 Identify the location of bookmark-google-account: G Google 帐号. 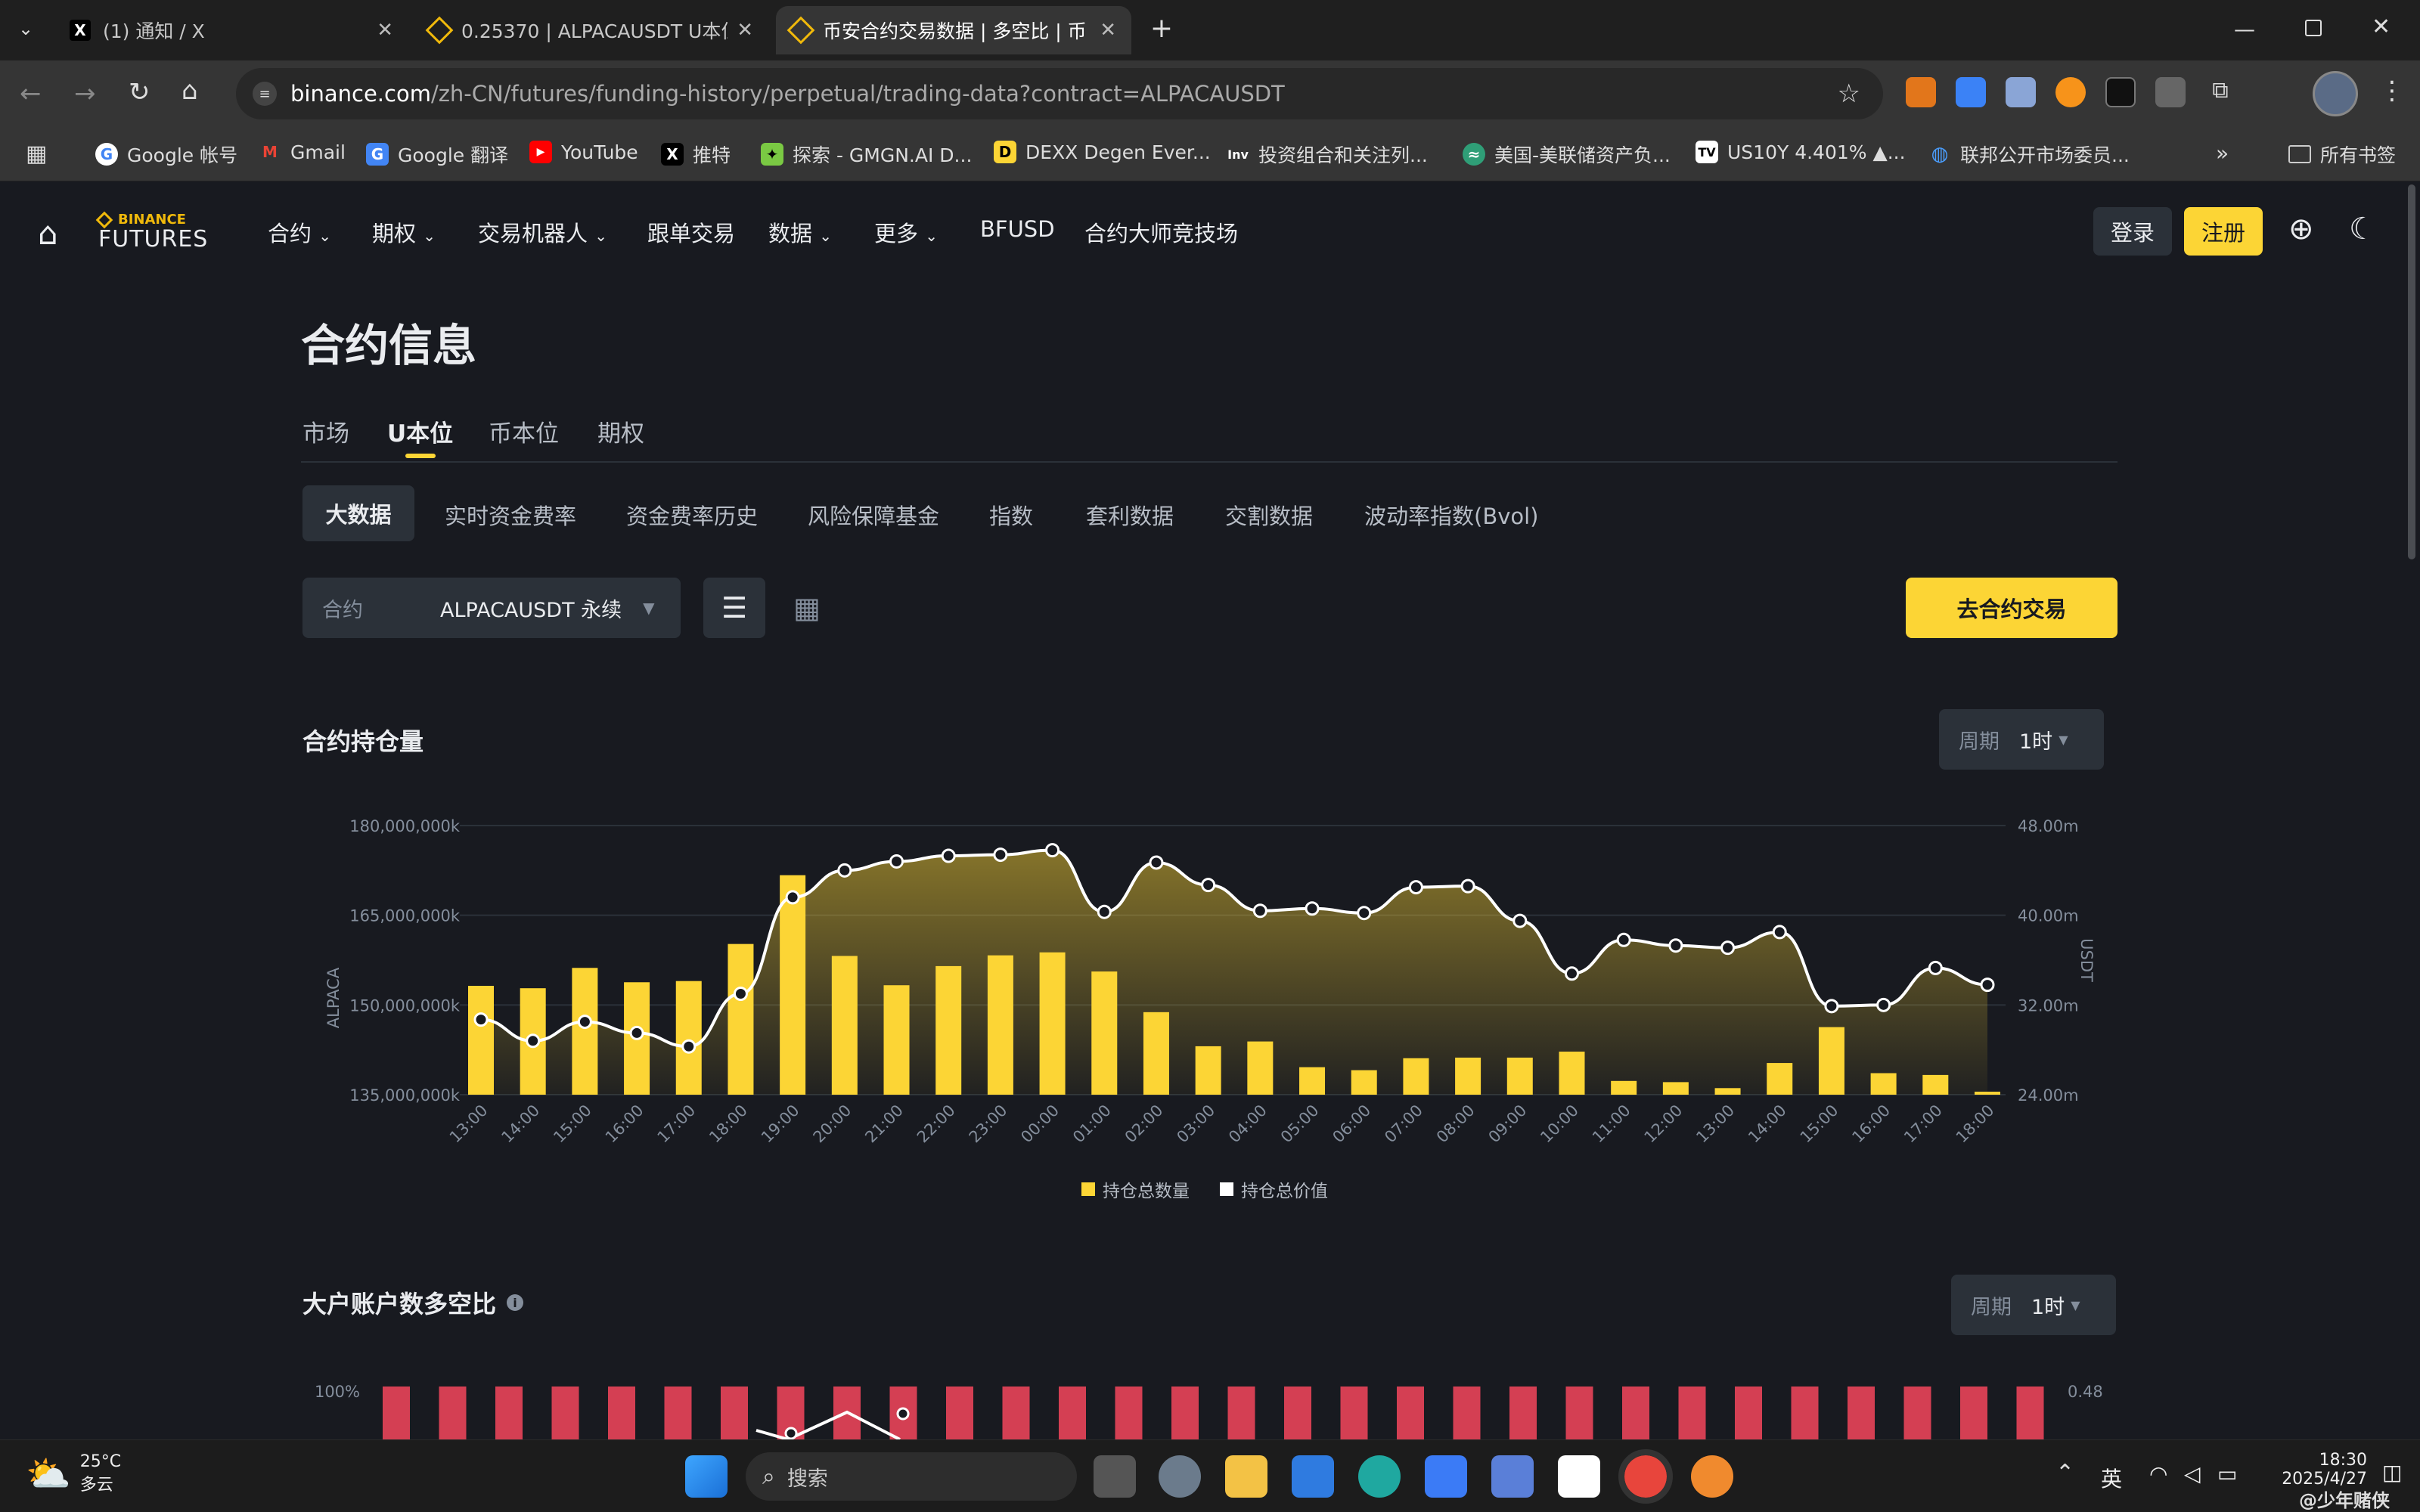
(166, 154).